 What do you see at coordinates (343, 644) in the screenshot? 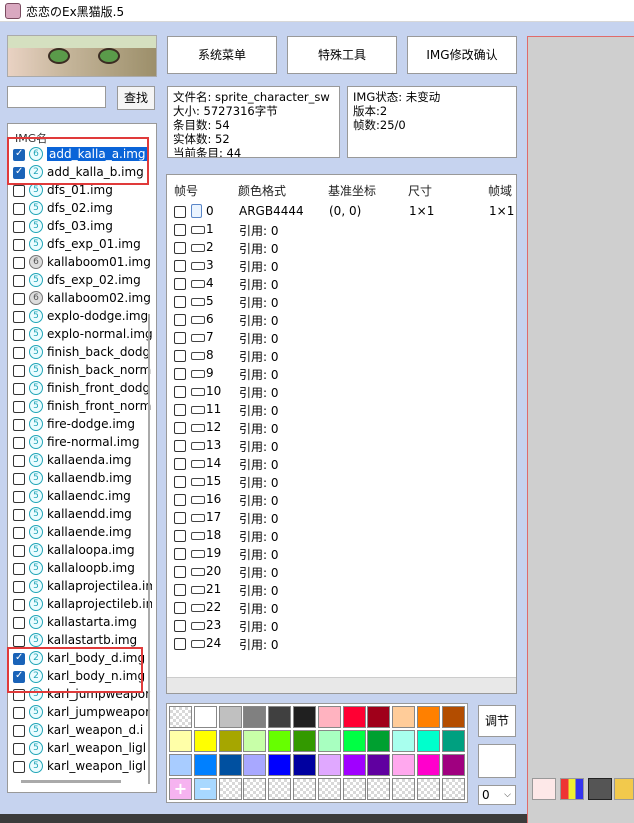
I see `frame-row: 24 引用: 0` at bounding box center [343, 644].